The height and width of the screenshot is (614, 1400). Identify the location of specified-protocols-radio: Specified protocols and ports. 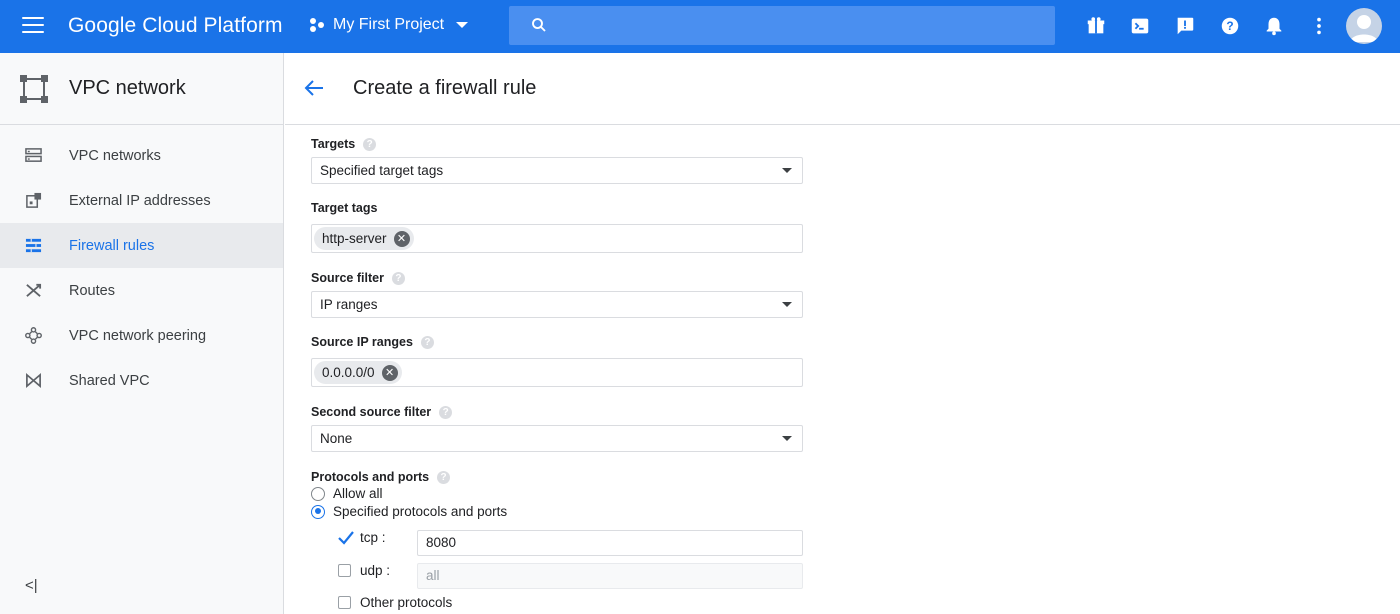
(409, 511).